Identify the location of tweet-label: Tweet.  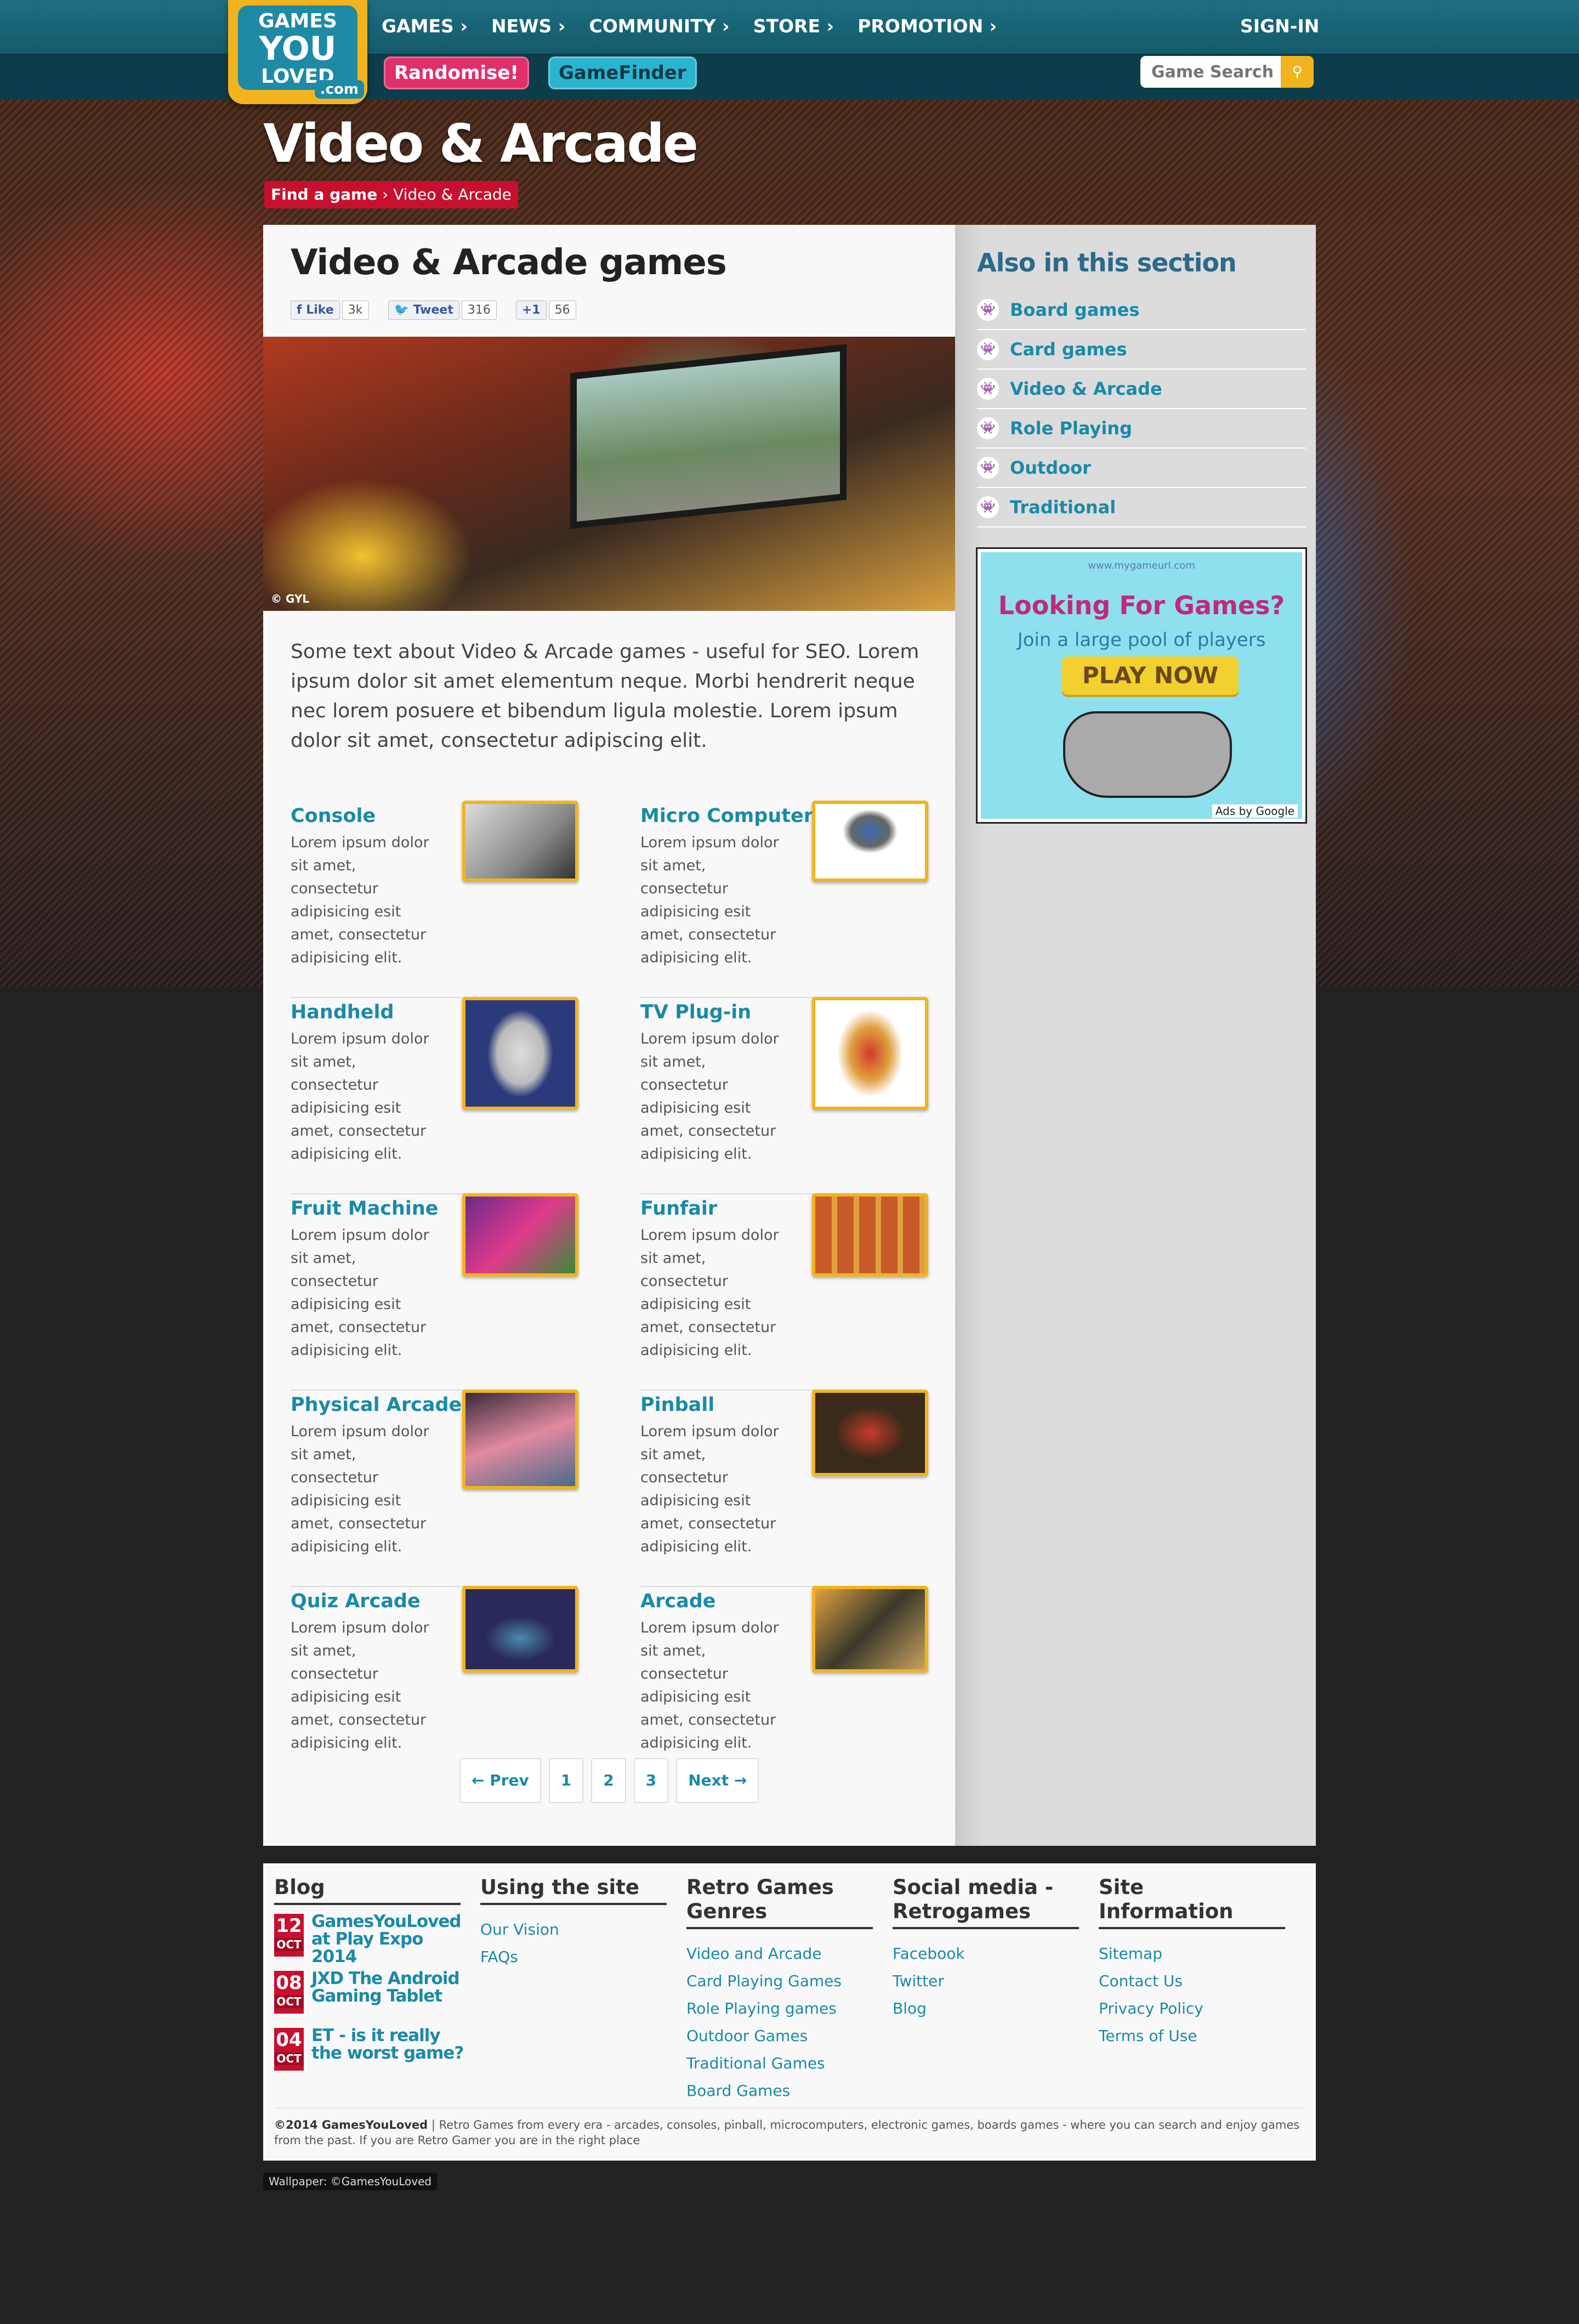
(433, 310).